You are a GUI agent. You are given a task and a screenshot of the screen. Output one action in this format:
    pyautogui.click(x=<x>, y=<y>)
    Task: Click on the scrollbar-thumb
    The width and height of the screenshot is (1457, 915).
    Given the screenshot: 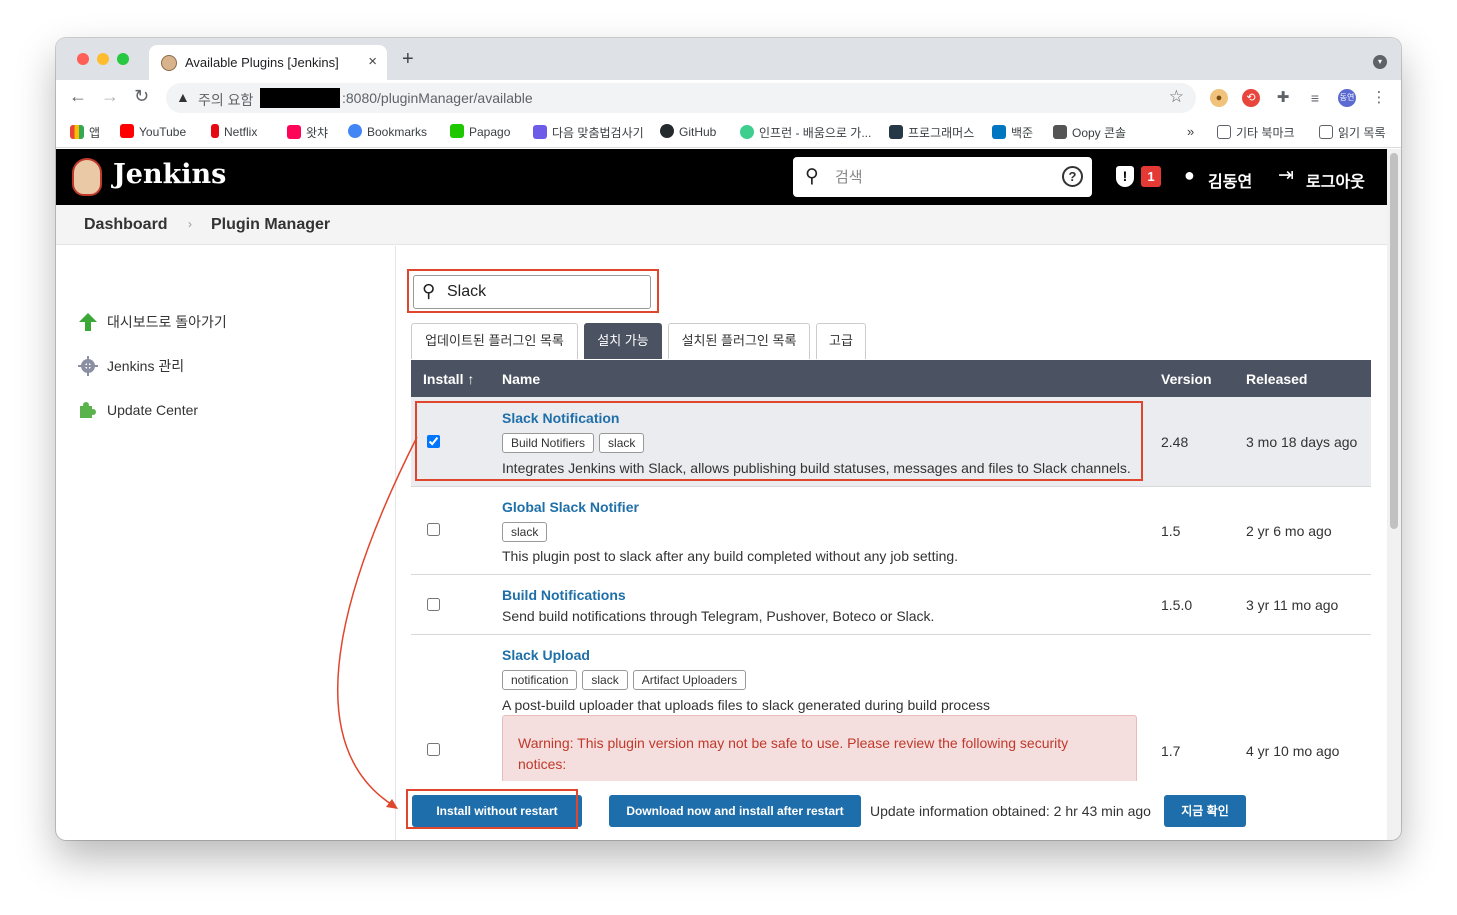 What is the action you would take?
    pyautogui.click(x=1394, y=341)
    